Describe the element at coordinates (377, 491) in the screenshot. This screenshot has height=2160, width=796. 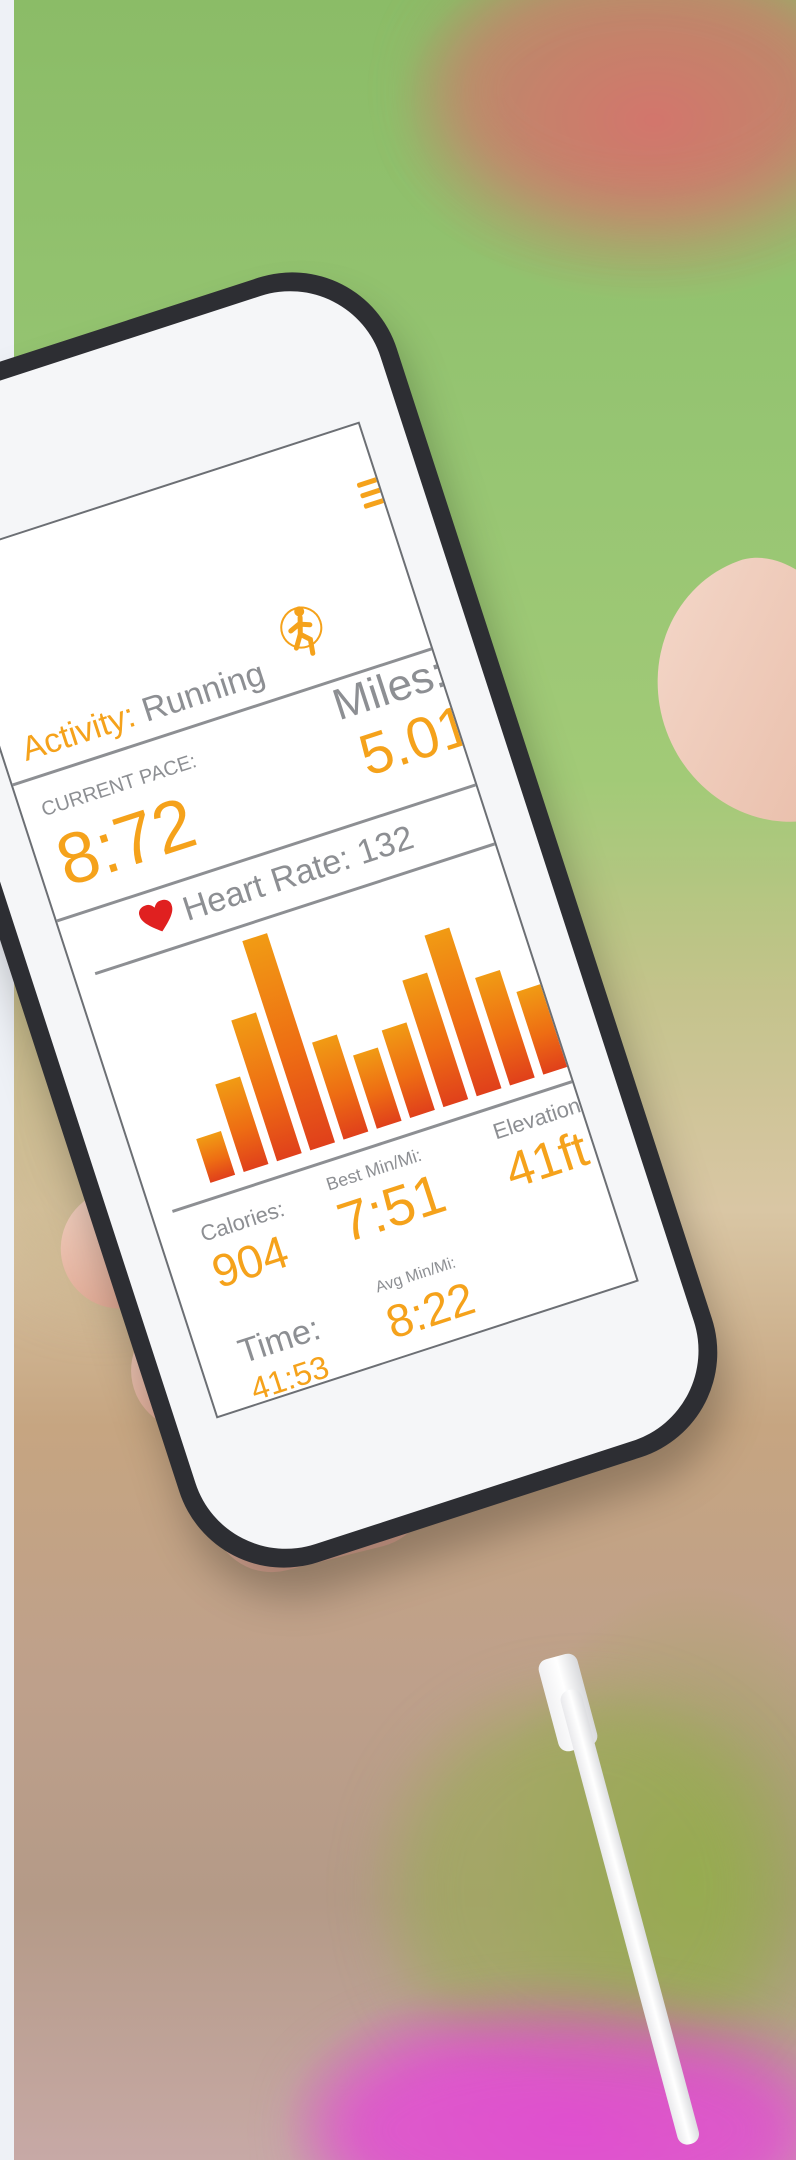
I see `hamburger-menu-icon` at that location.